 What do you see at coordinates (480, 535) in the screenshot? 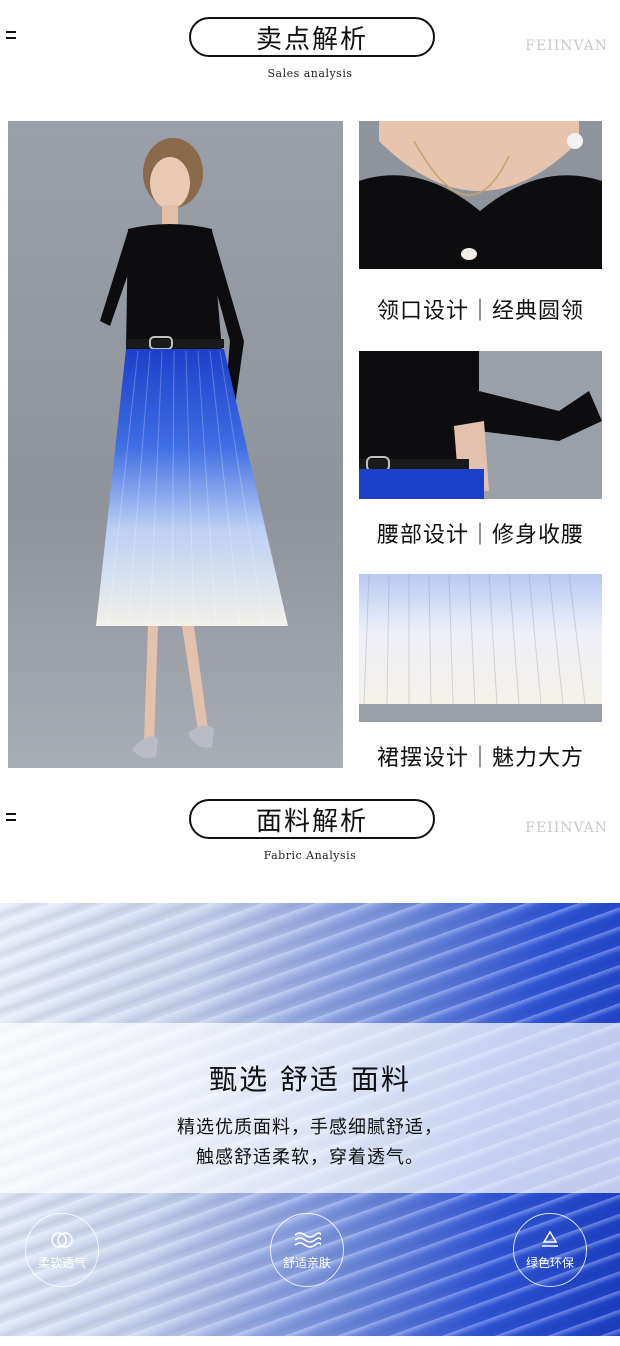
I see `waist-caption: 腰部设计｜修身收腰` at bounding box center [480, 535].